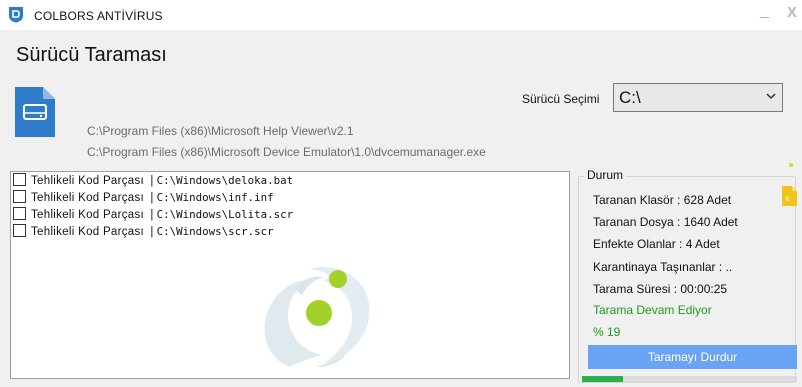 This screenshot has width=802, height=387. What do you see at coordinates (561, 99) in the screenshot?
I see `drive-select-label: Sürücü Seçimi` at bounding box center [561, 99].